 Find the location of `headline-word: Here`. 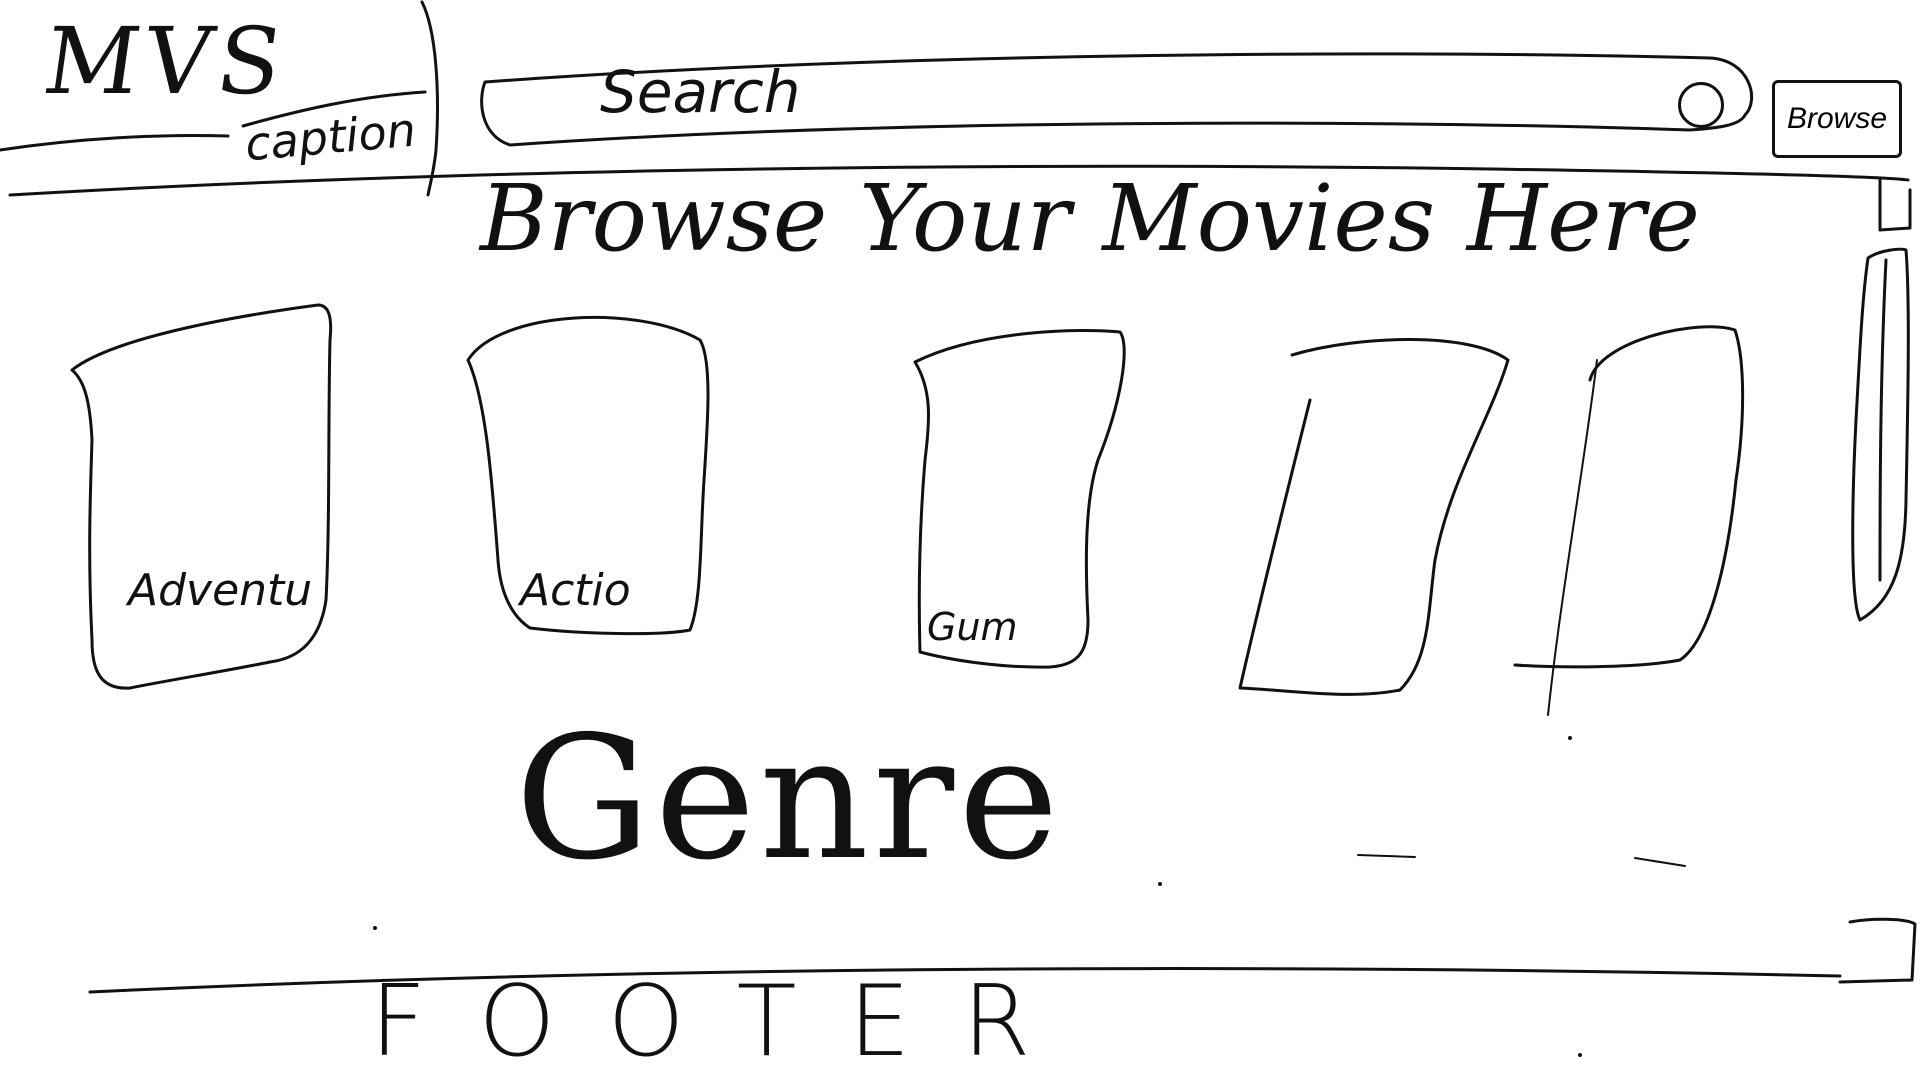

headline-word: Here is located at coordinates (1583, 218).